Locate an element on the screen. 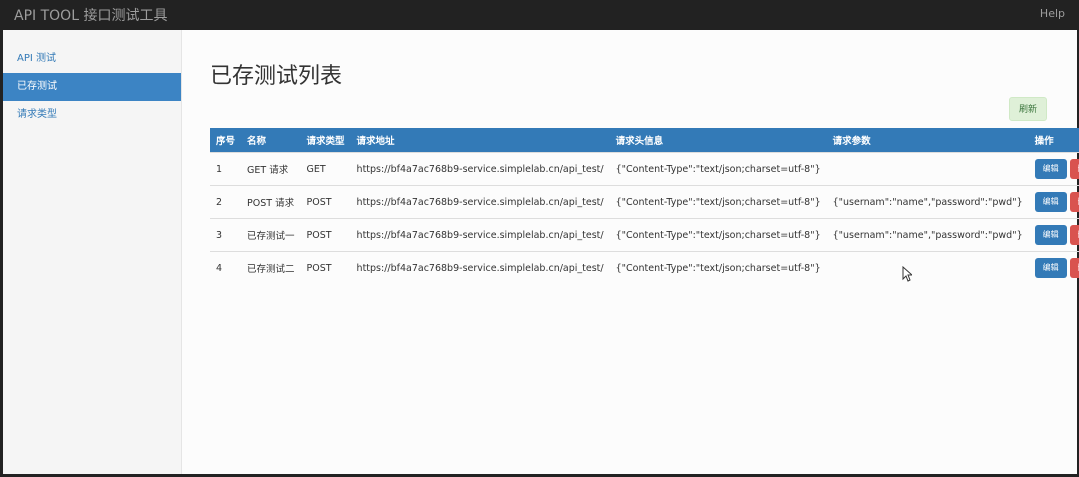 The width and height of the screenshot is (1079, 477). col-url-header: 请求地址 is located at coordinates (480, 140).